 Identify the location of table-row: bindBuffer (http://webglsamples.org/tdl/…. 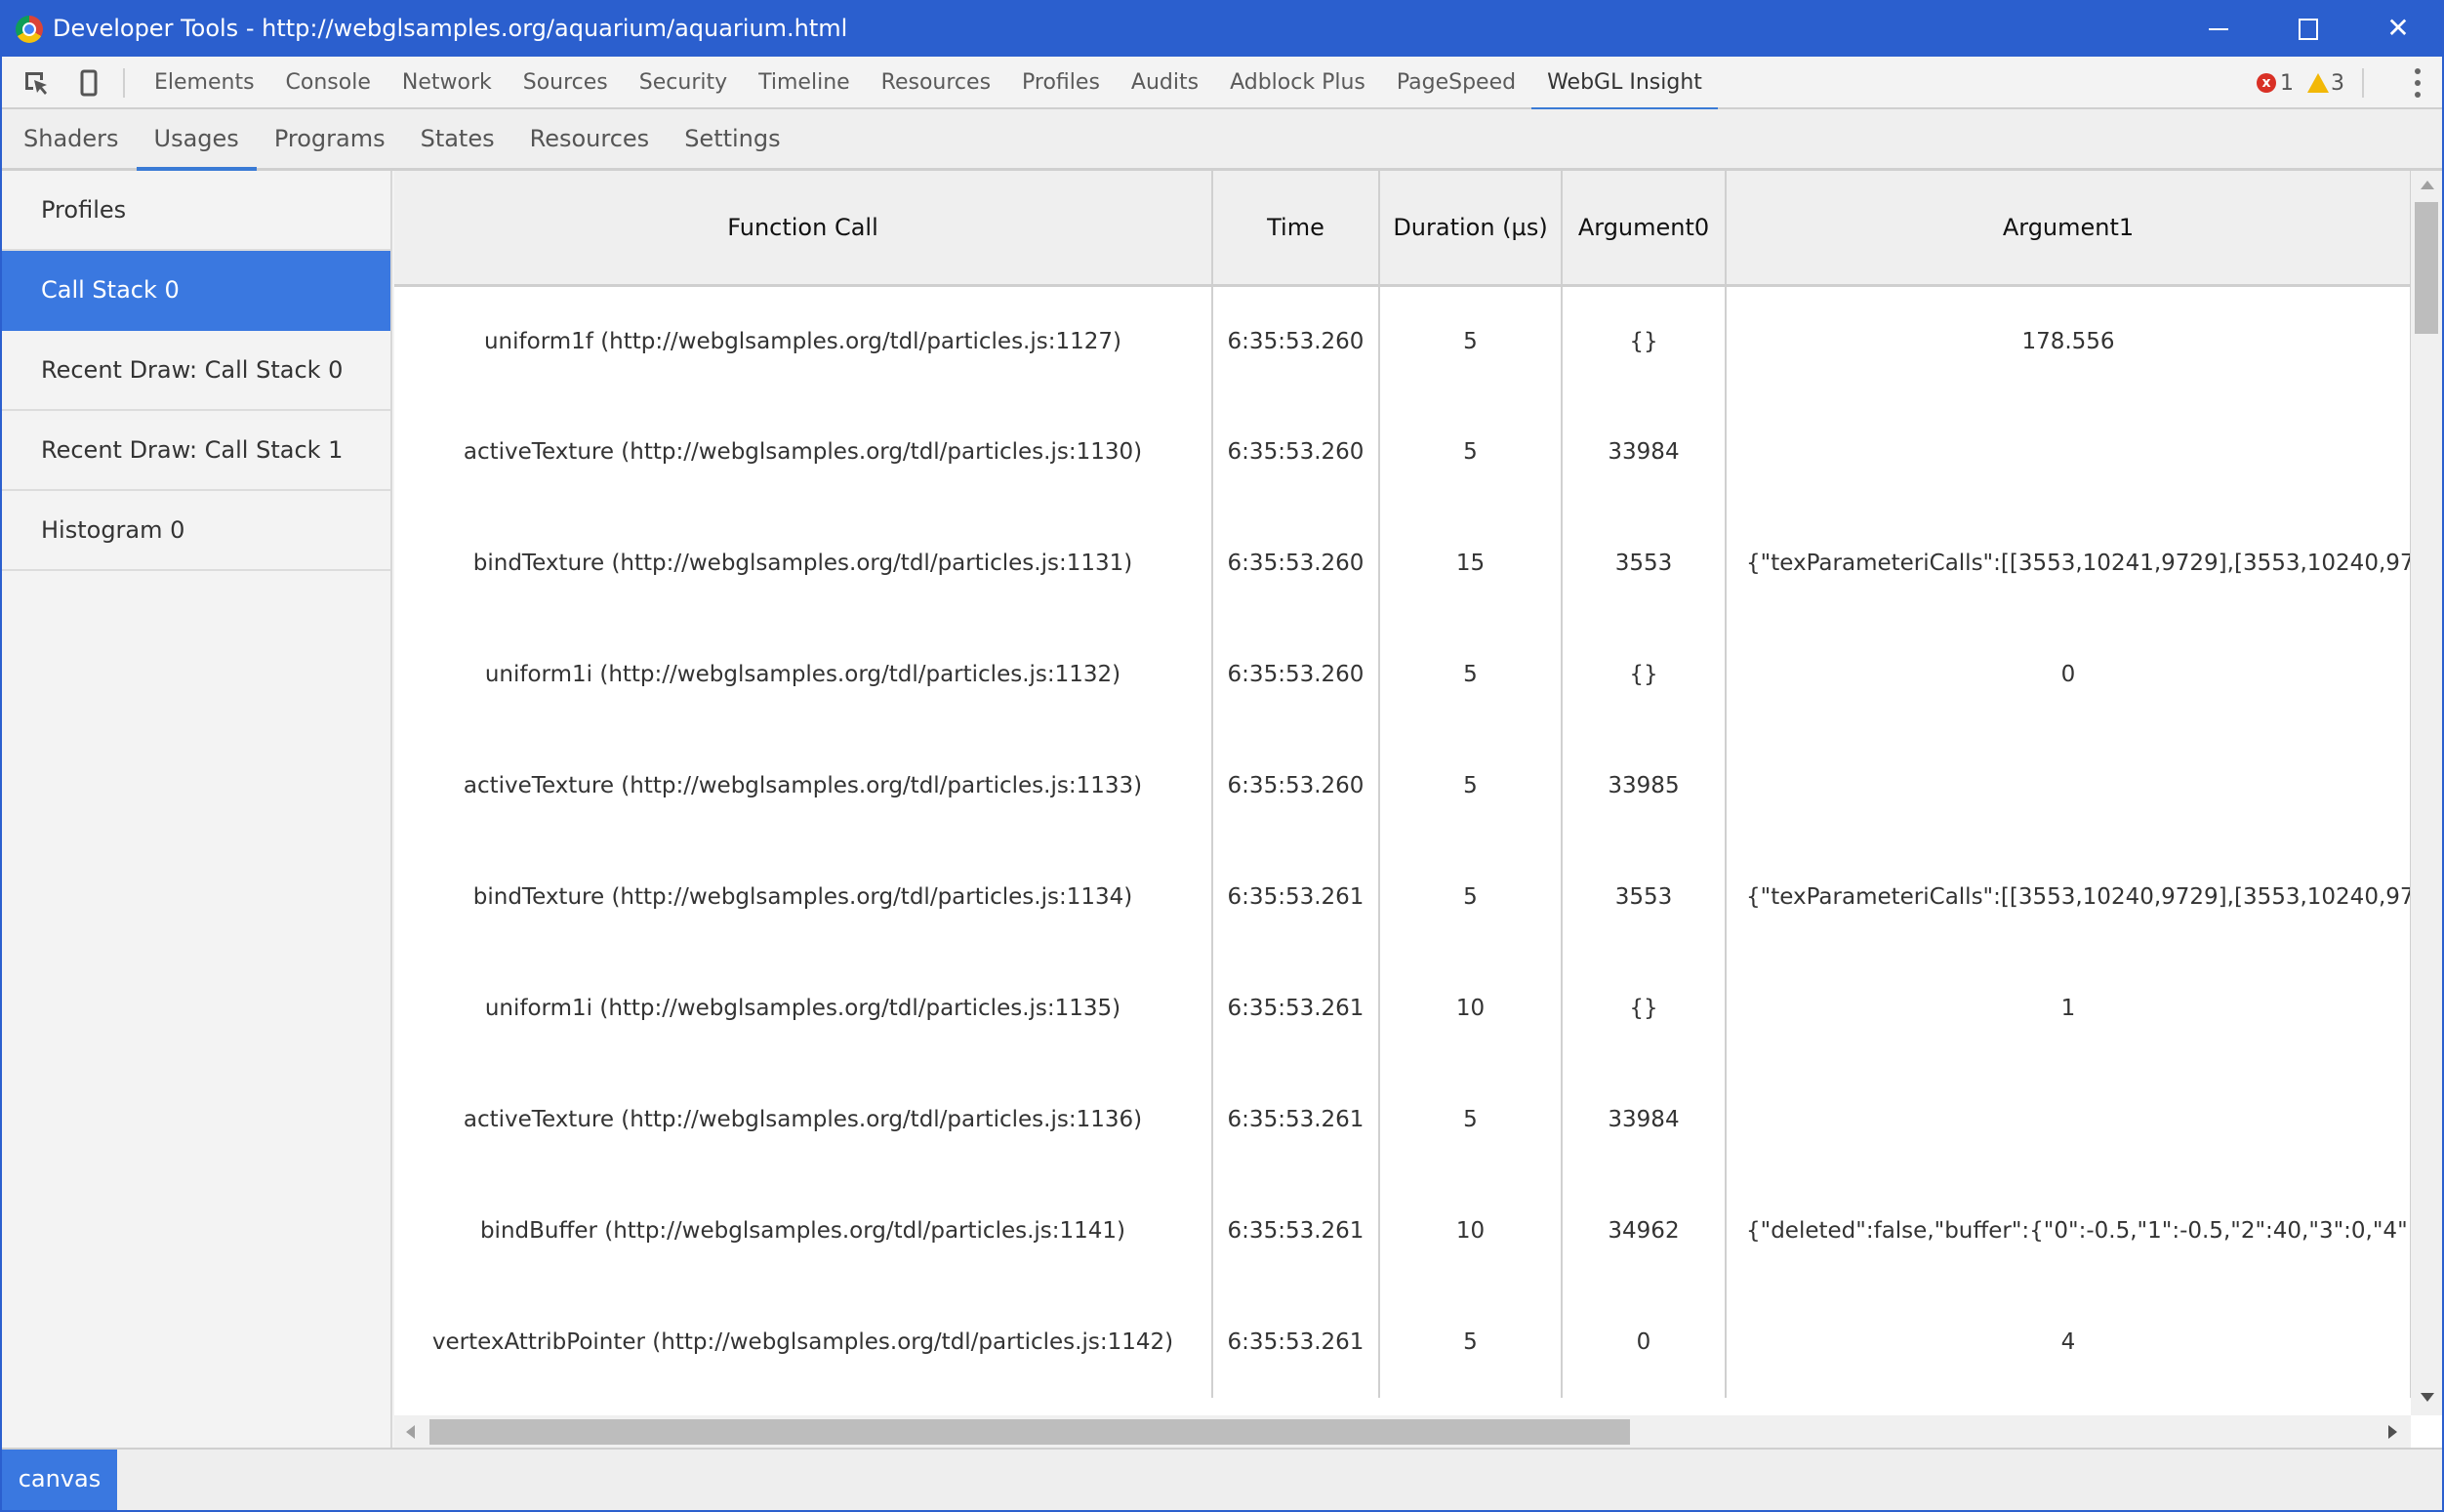
(1402, 1231).